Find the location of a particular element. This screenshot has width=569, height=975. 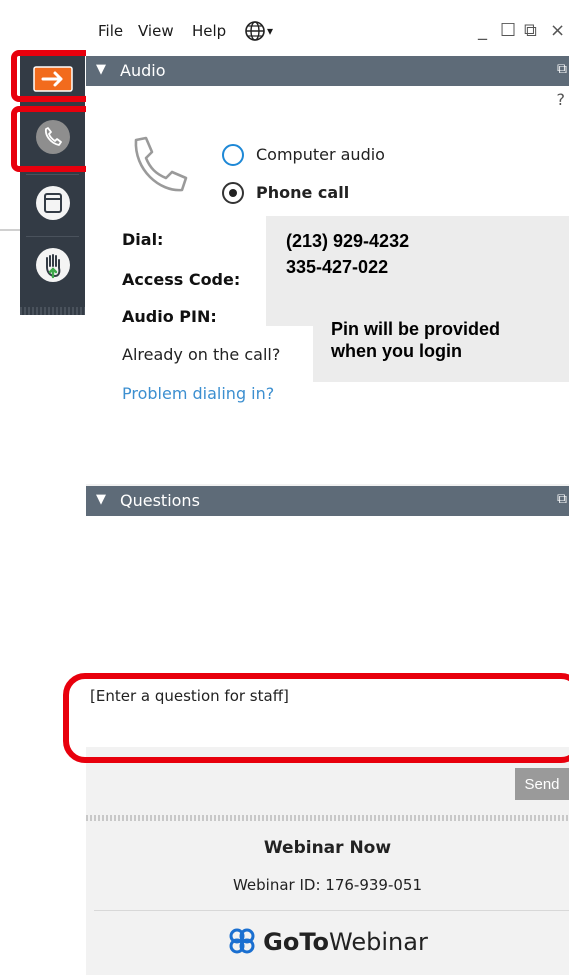

problem-dialing-link: Problem dialing in? is located at coordinates (198, 393).